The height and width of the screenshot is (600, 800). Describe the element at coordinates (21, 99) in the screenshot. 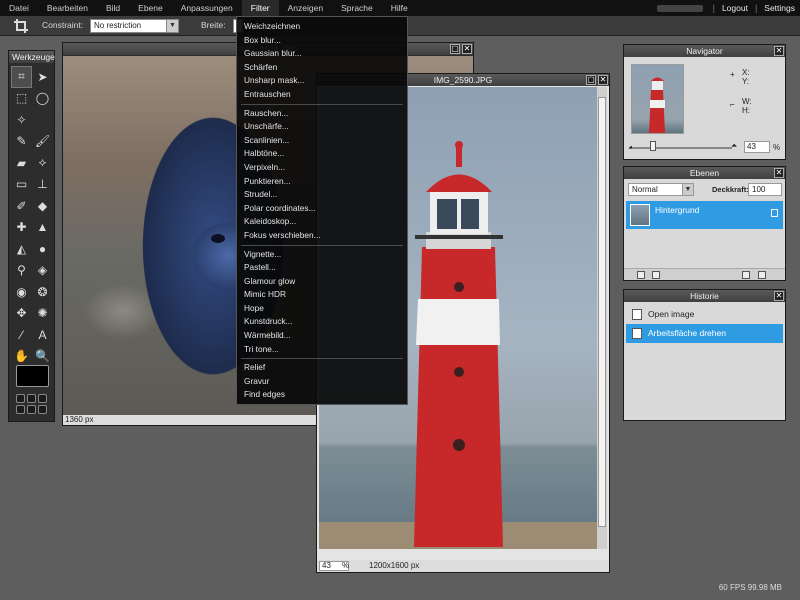

I see `marquee-tool-icon: ⬚` at that location.